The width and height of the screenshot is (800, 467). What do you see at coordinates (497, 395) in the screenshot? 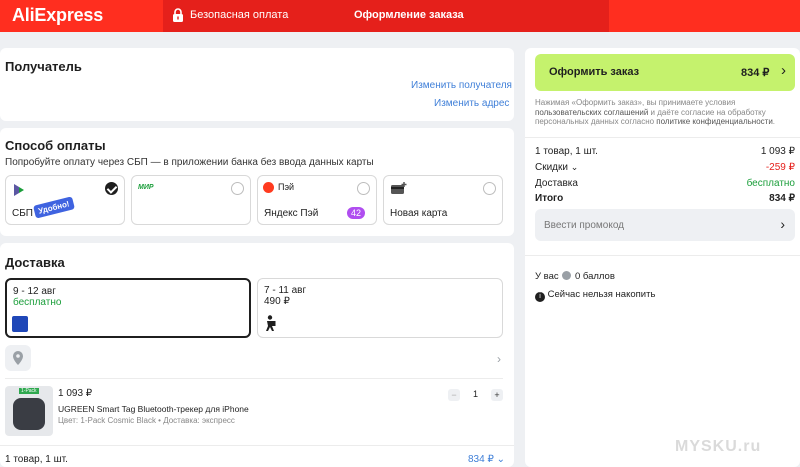
I see `increase-qty-button: +` at bounding box center [497, 395].